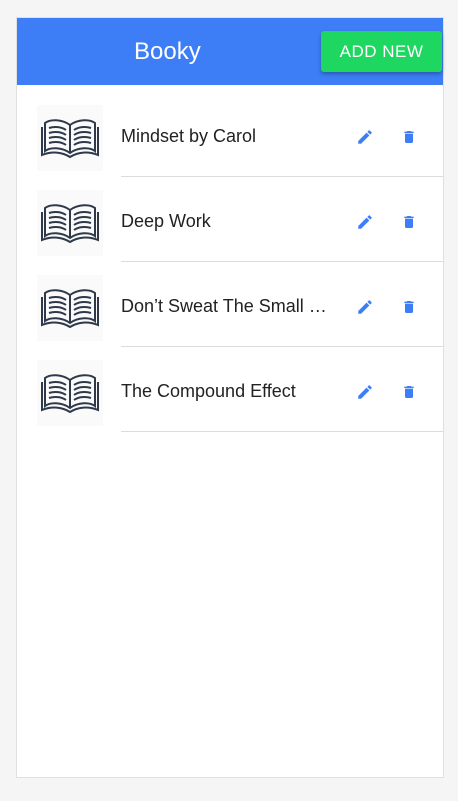  What do you see at coordinates (230, 216) in the screenshot?
I see `list-item: Deep Work` at bounding box center [230, 216].